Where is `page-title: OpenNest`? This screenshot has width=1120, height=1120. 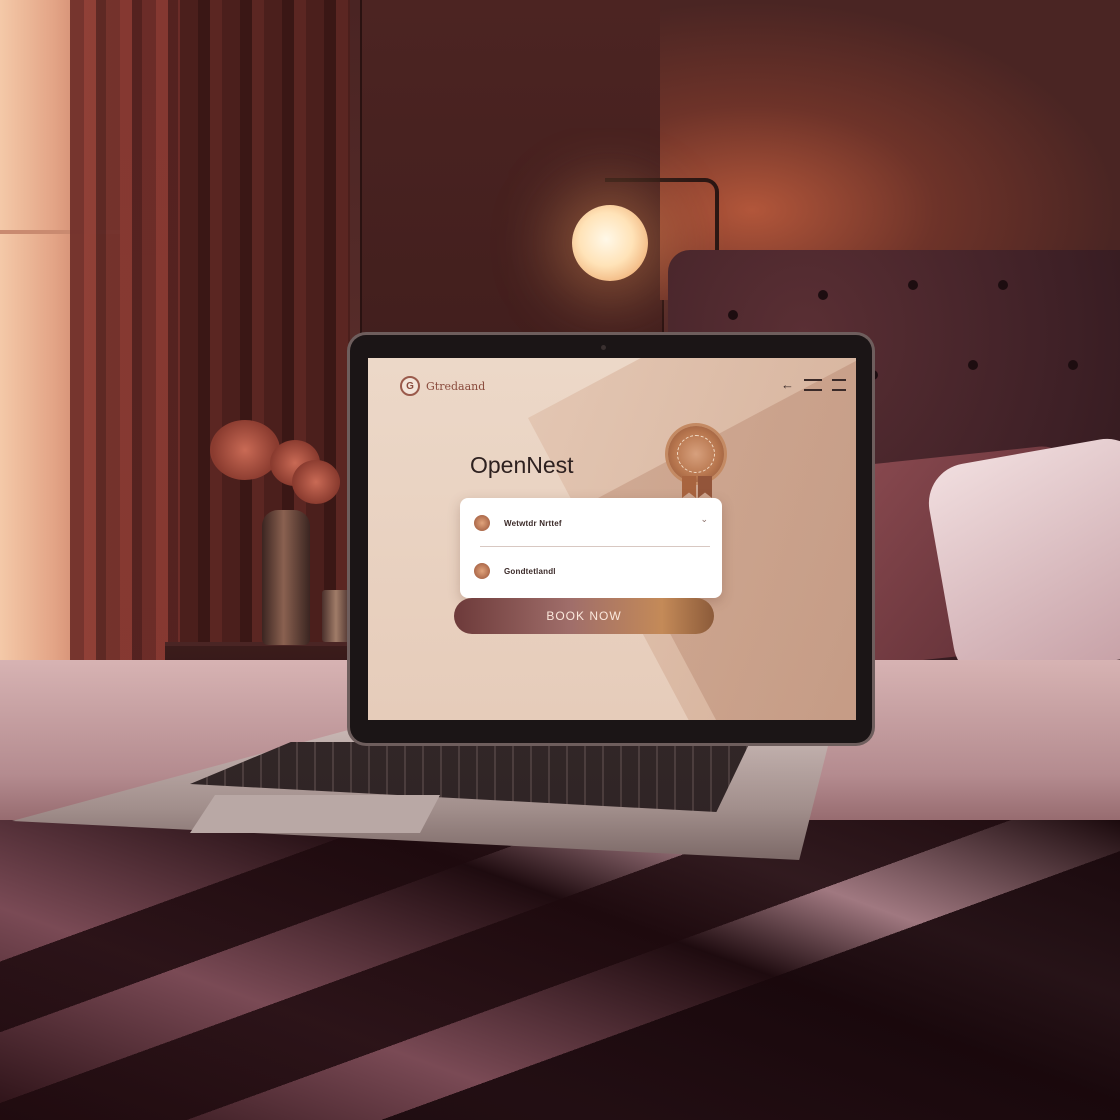 page-title: OpenNest is located at coordinates (522, 465).